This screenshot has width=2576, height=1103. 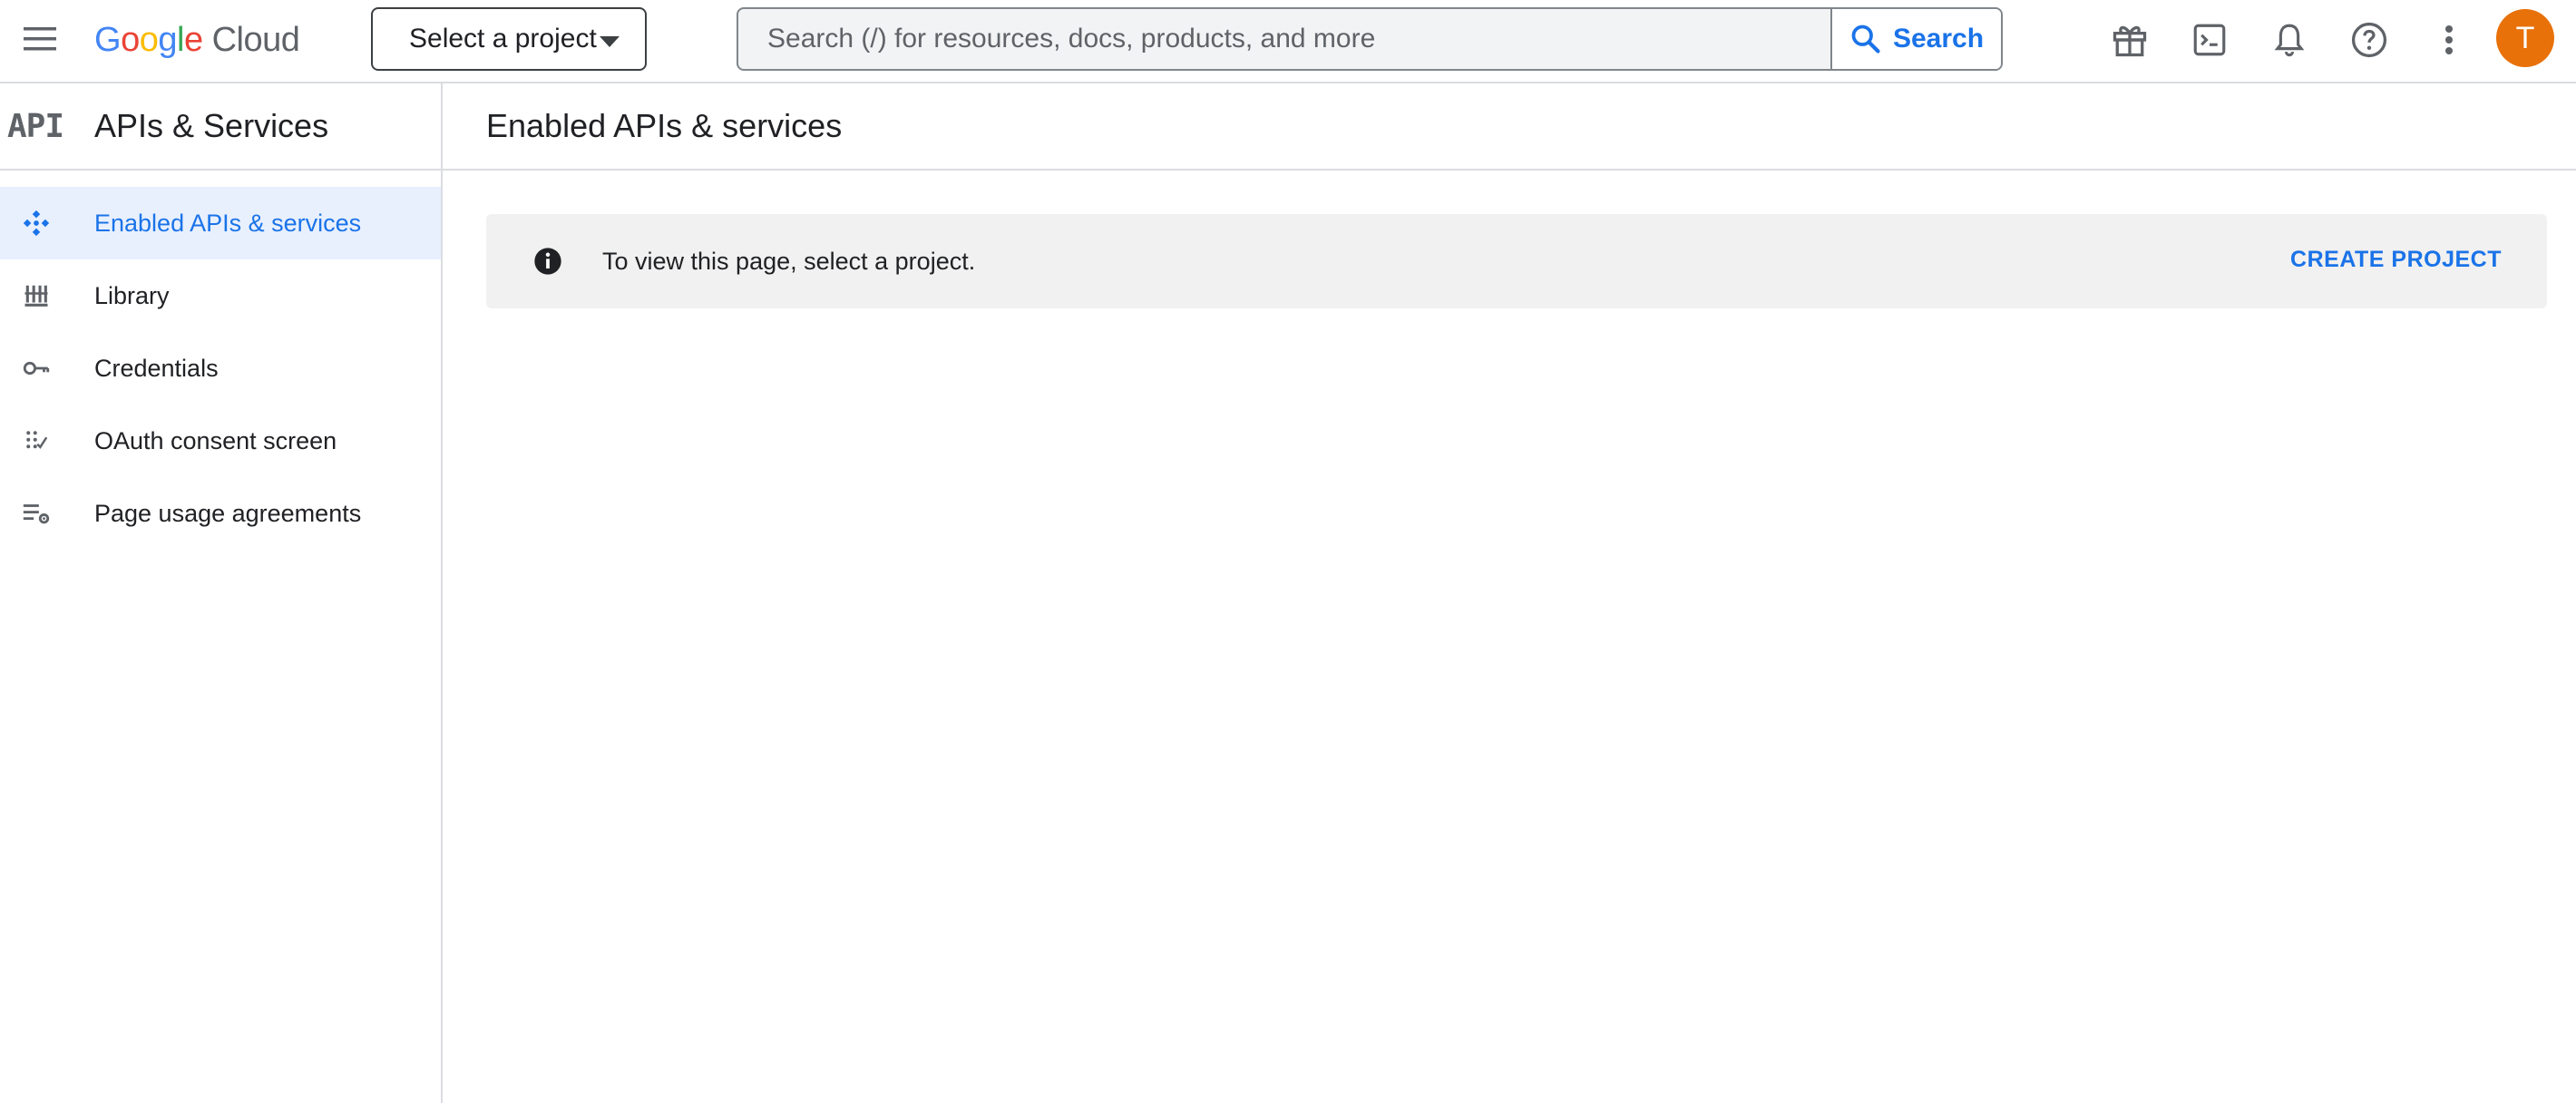 What do you see at coordinates (132, 295) in the screenshot?
I see `sidebar-item-label: Library` at bounding box center [132, 295].